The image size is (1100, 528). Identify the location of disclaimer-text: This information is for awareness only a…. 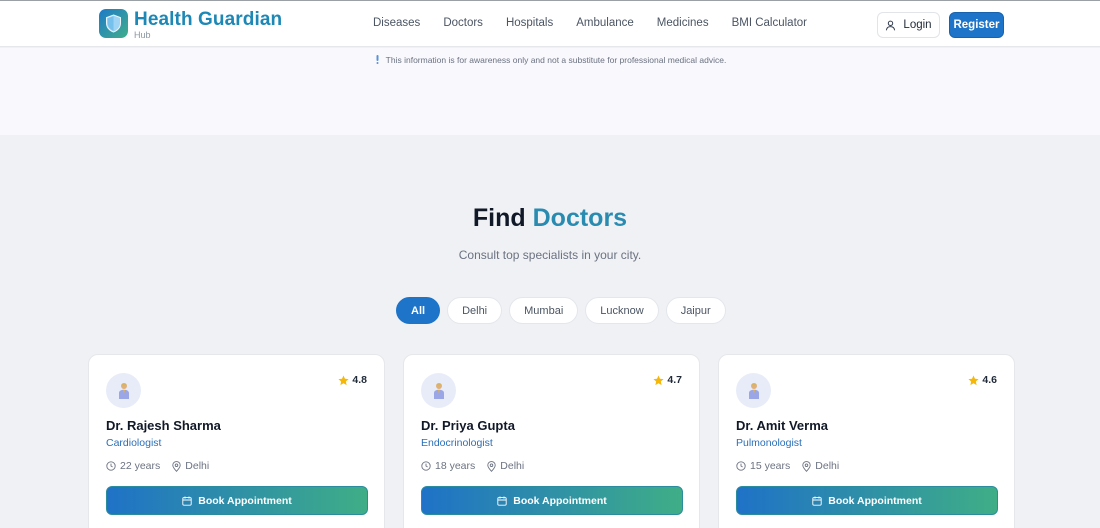
(556, 60).